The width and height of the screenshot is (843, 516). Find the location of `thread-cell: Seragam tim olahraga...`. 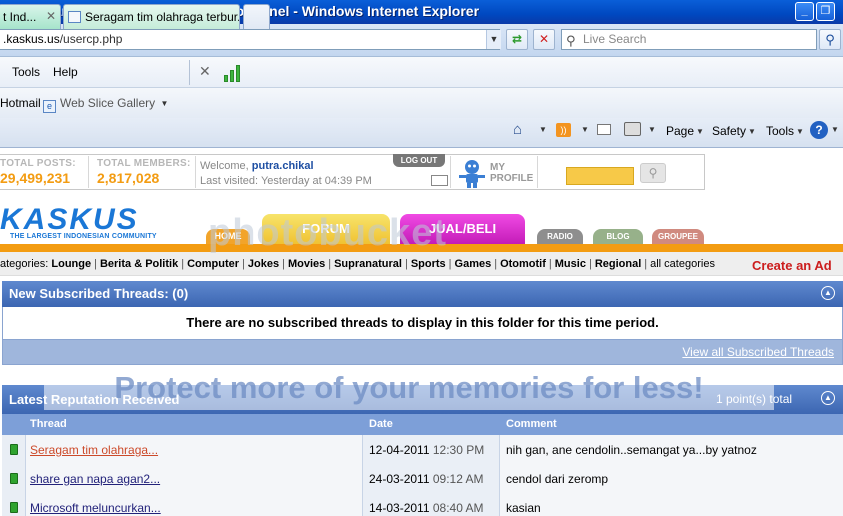

thread-cell: Seragam tim olahraga... is located at coordinates (194, 449).